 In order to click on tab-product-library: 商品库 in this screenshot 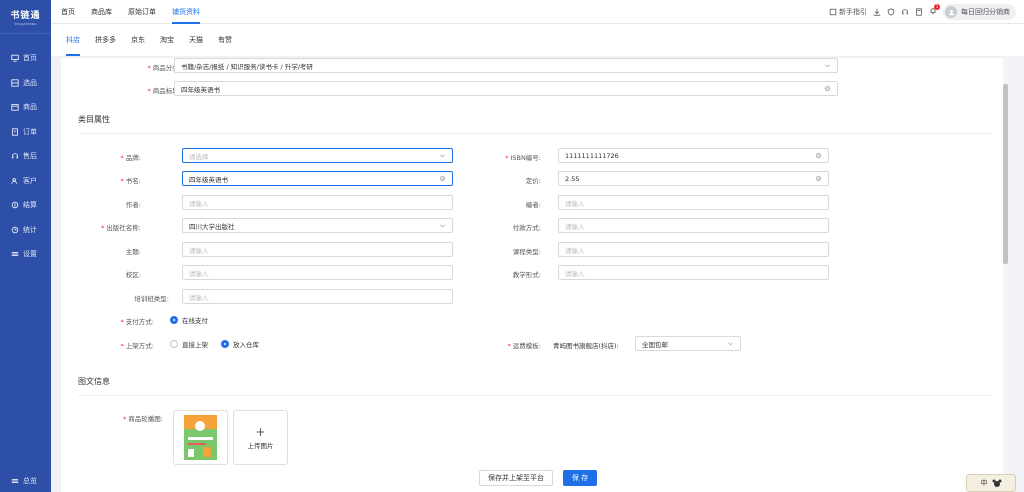, I will do `click(101, 12)`.